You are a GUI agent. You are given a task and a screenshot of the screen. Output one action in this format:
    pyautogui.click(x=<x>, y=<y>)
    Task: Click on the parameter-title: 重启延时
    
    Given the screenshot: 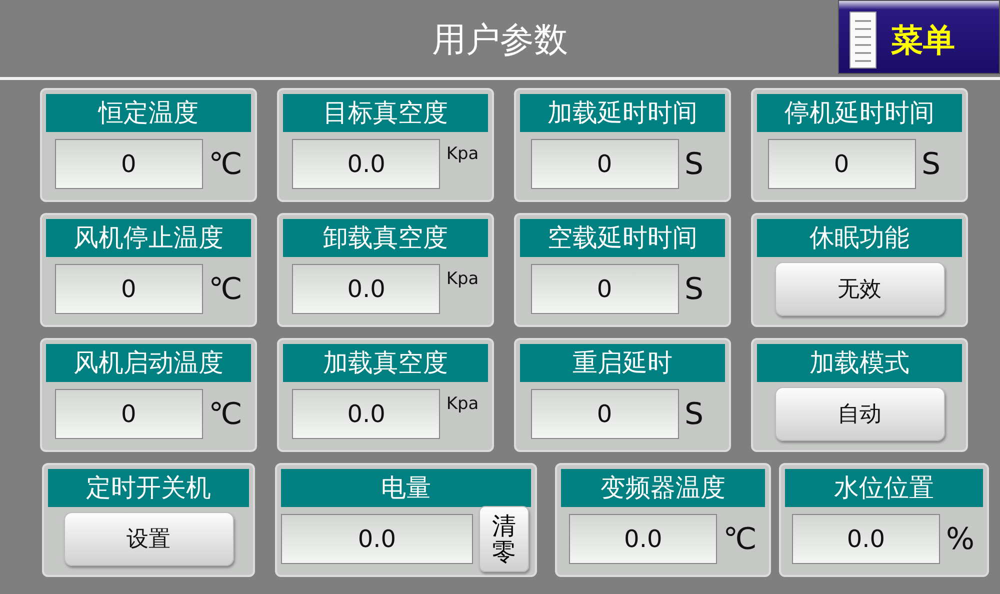 What is the action you would take?
    pyautogui.click(x=622, y=363)
    